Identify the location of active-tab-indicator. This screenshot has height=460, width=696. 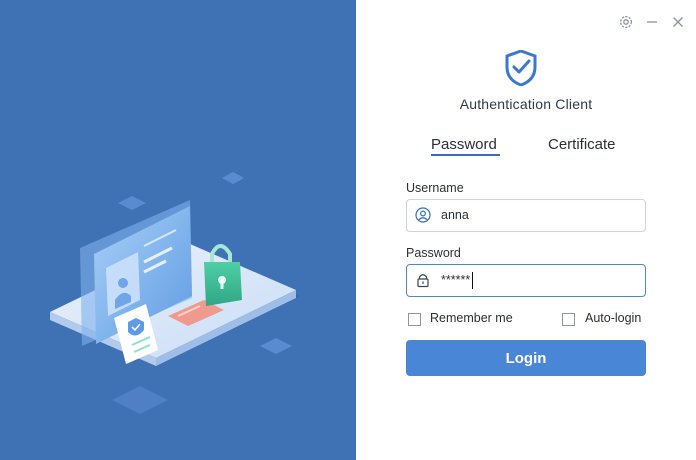
(465, 155).